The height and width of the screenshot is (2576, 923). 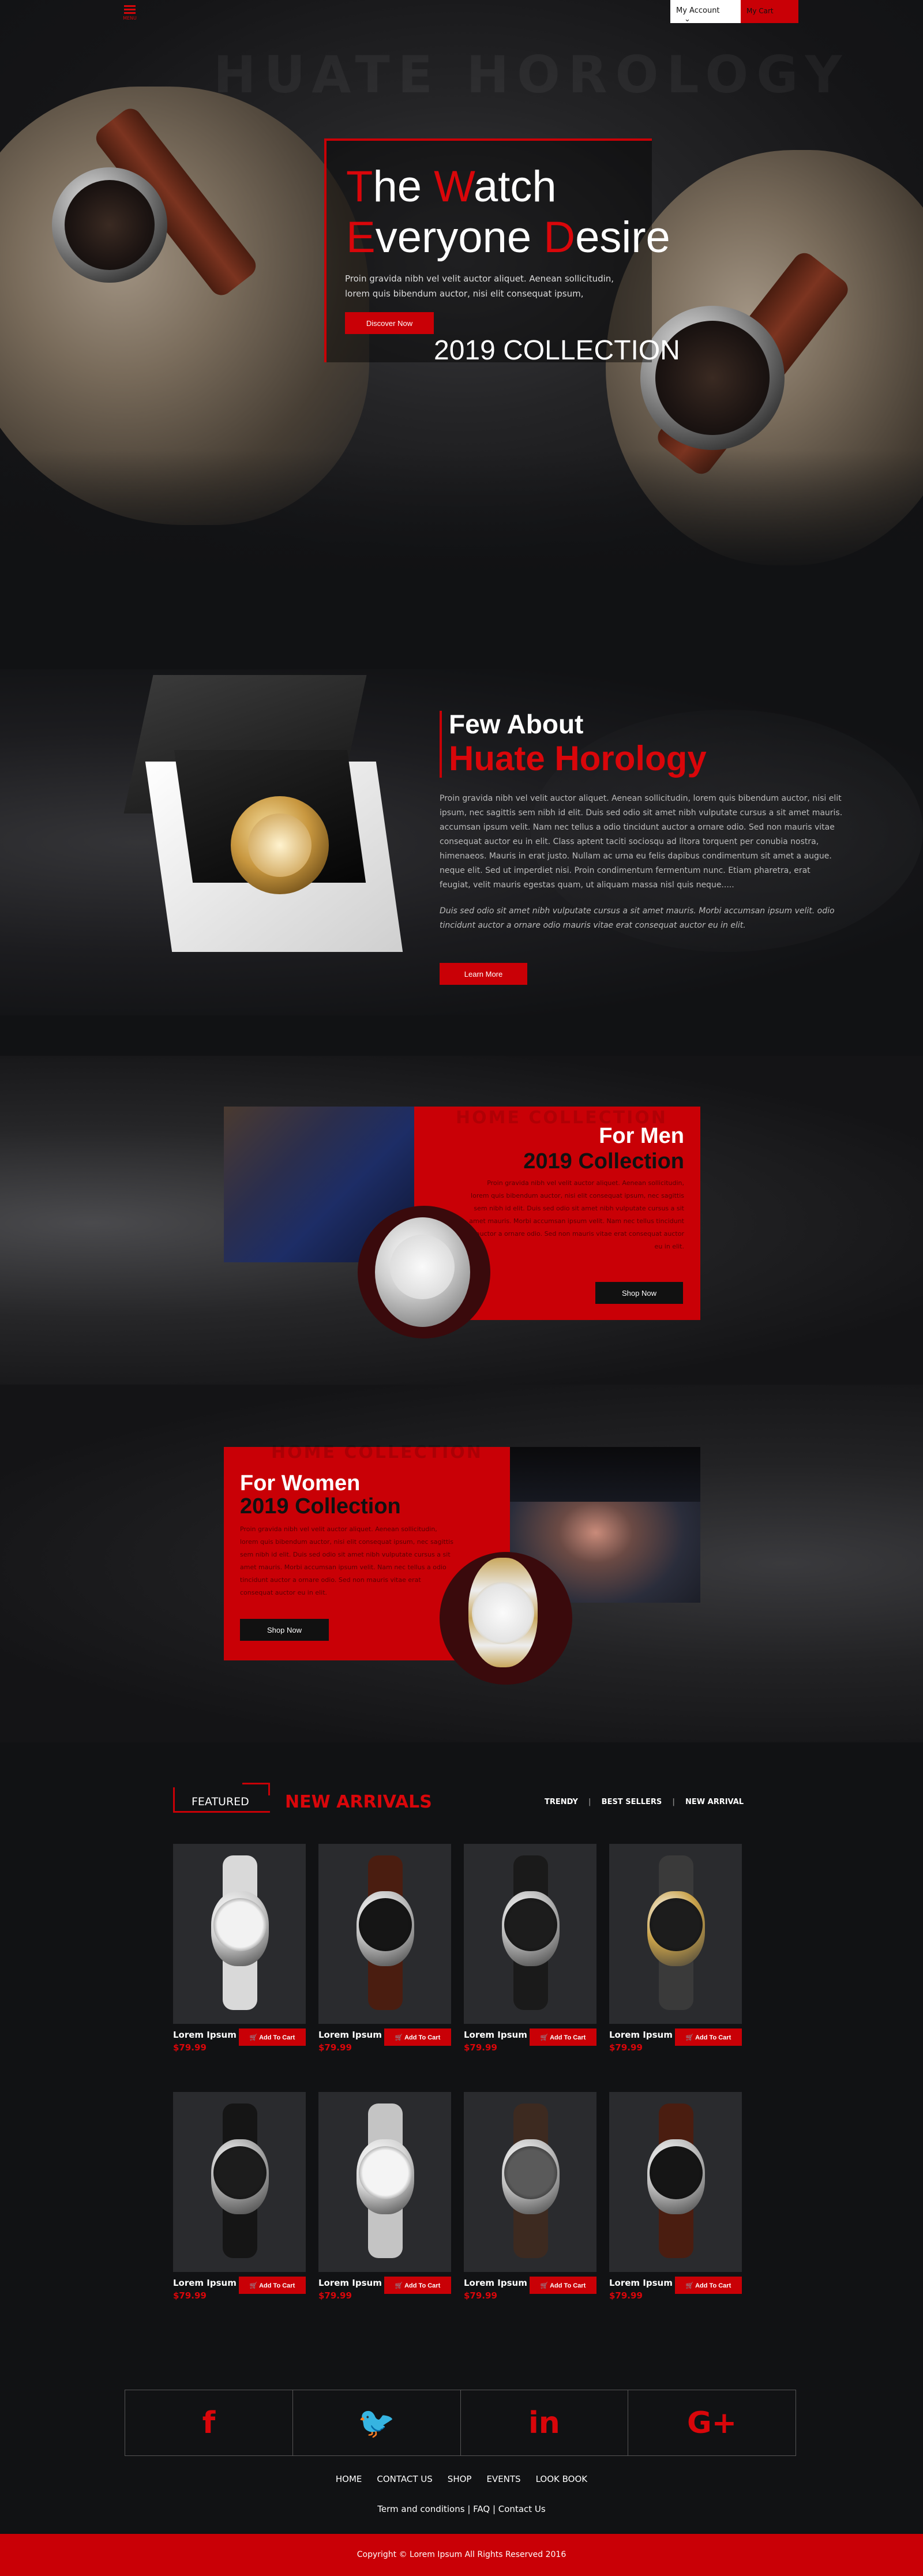 I want to click on women-gold-watch-face, so click(x=503, y=1613).